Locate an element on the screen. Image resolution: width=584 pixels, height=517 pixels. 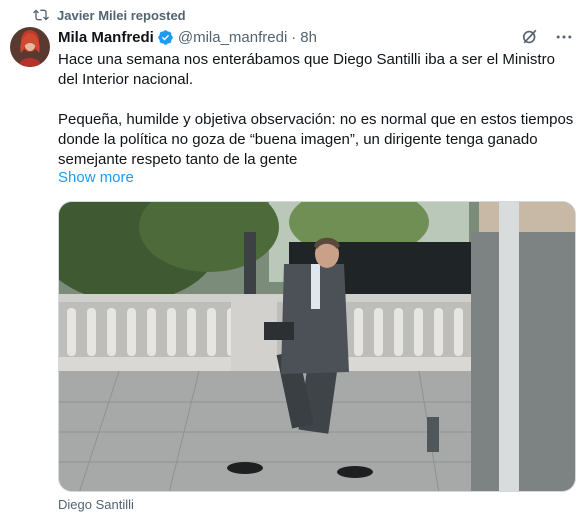
display-name: Mila Manfredi is located at coordinates (106, 37).